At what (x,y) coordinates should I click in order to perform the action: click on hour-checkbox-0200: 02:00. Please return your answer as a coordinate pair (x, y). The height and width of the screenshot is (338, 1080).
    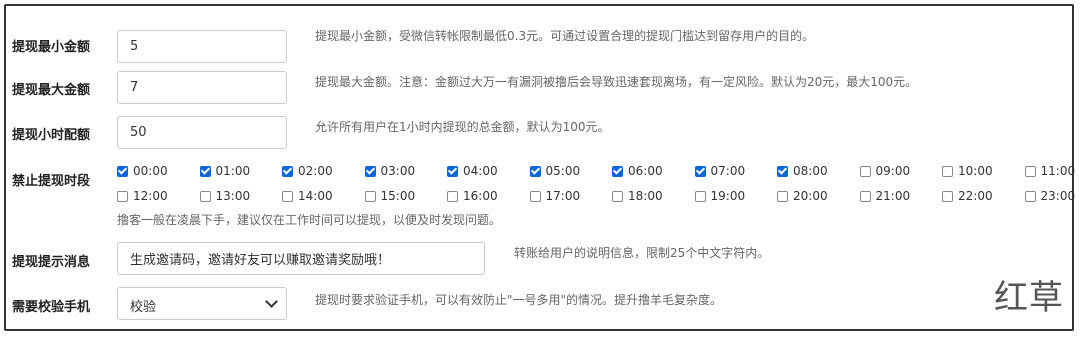
    Looking at the image, I should click on (307, 171).